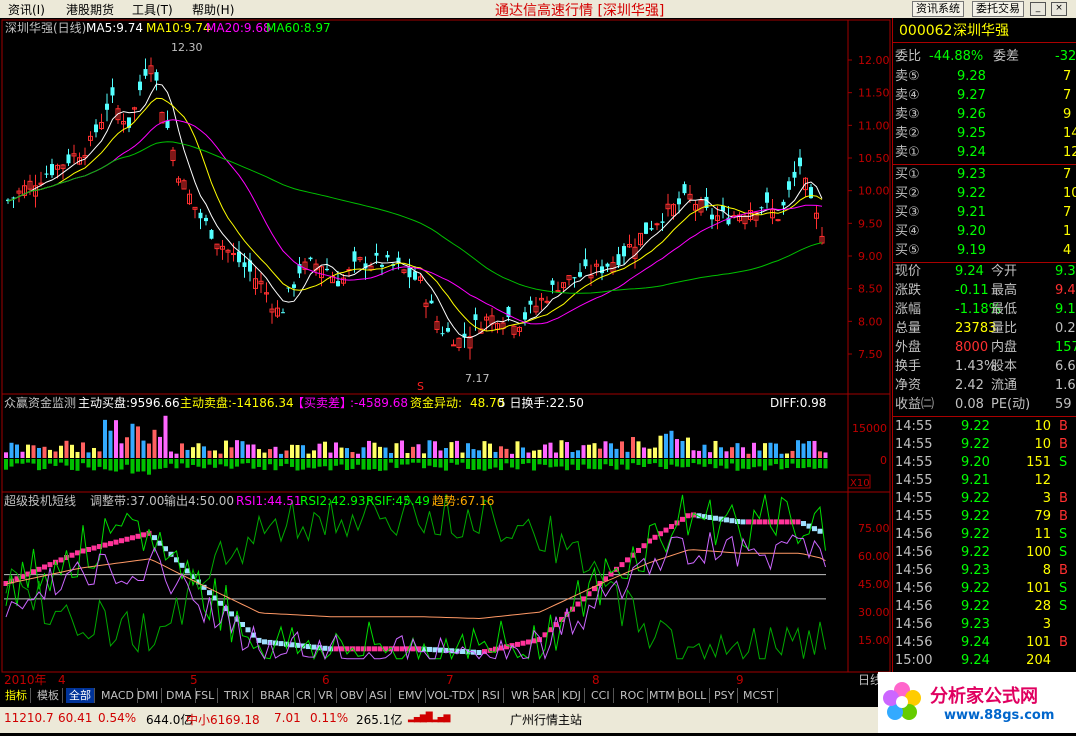  What do you see at coordinates (572, 695) in the screenshot?
I see `tab-kdj: KDJ` at bounding box center [572, 695].